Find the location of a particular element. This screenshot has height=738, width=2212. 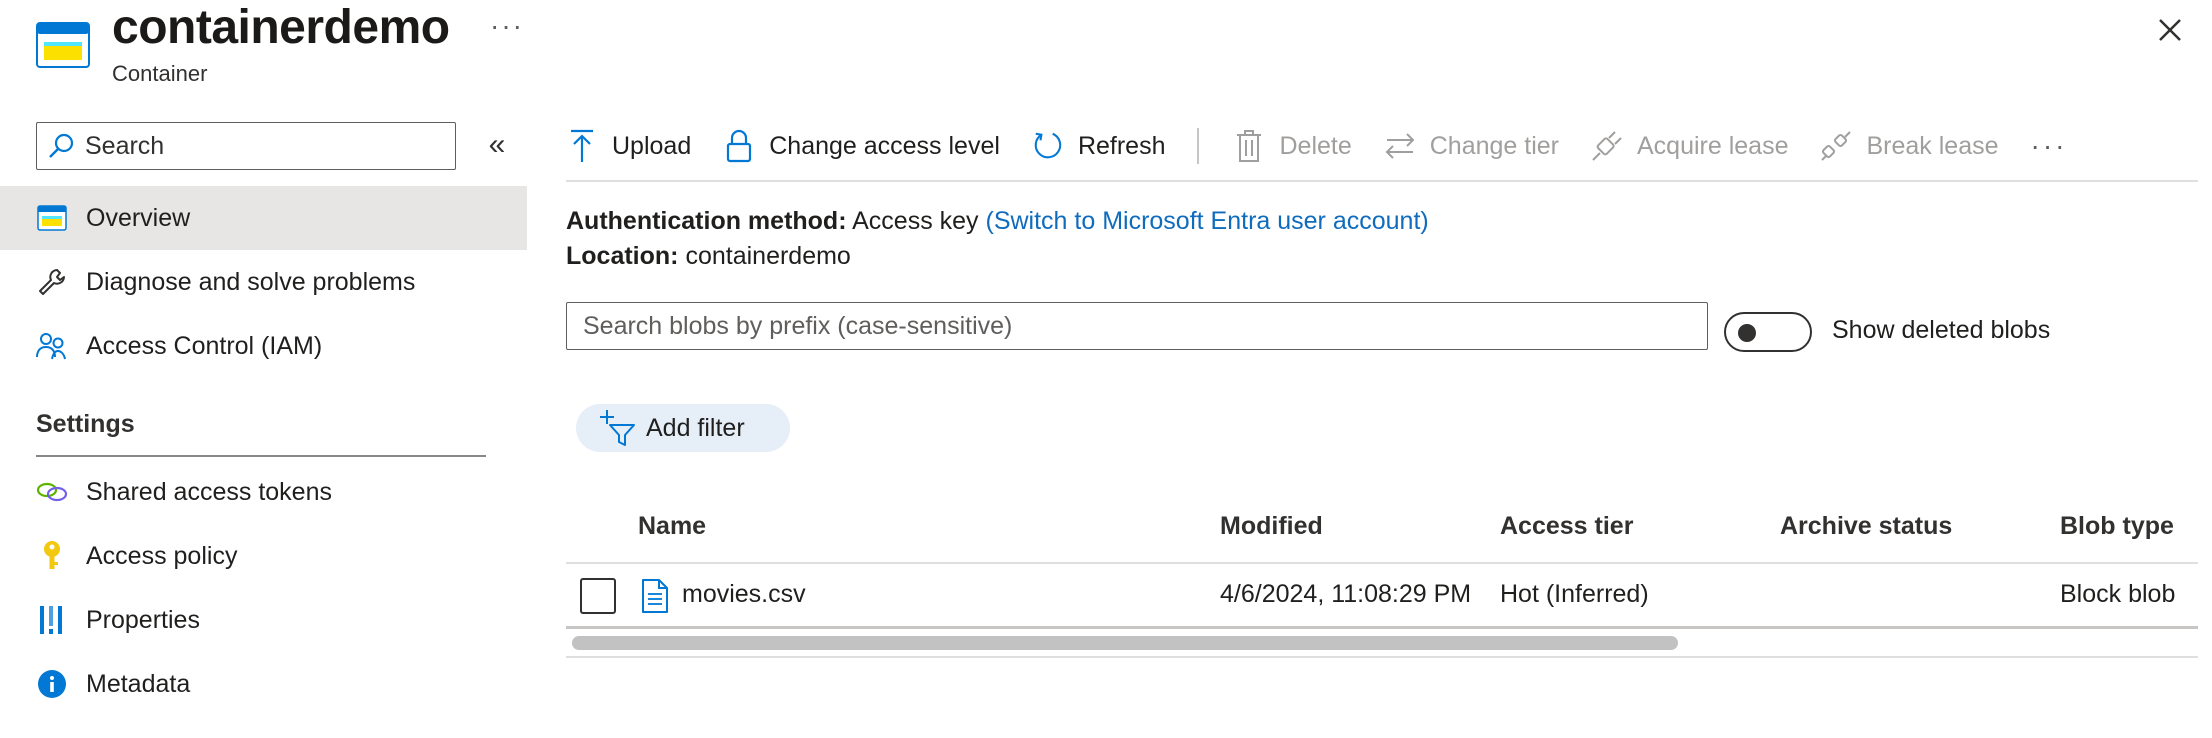

sidebar-item-label: Shared access tokens is located at coordinates (209, 491).